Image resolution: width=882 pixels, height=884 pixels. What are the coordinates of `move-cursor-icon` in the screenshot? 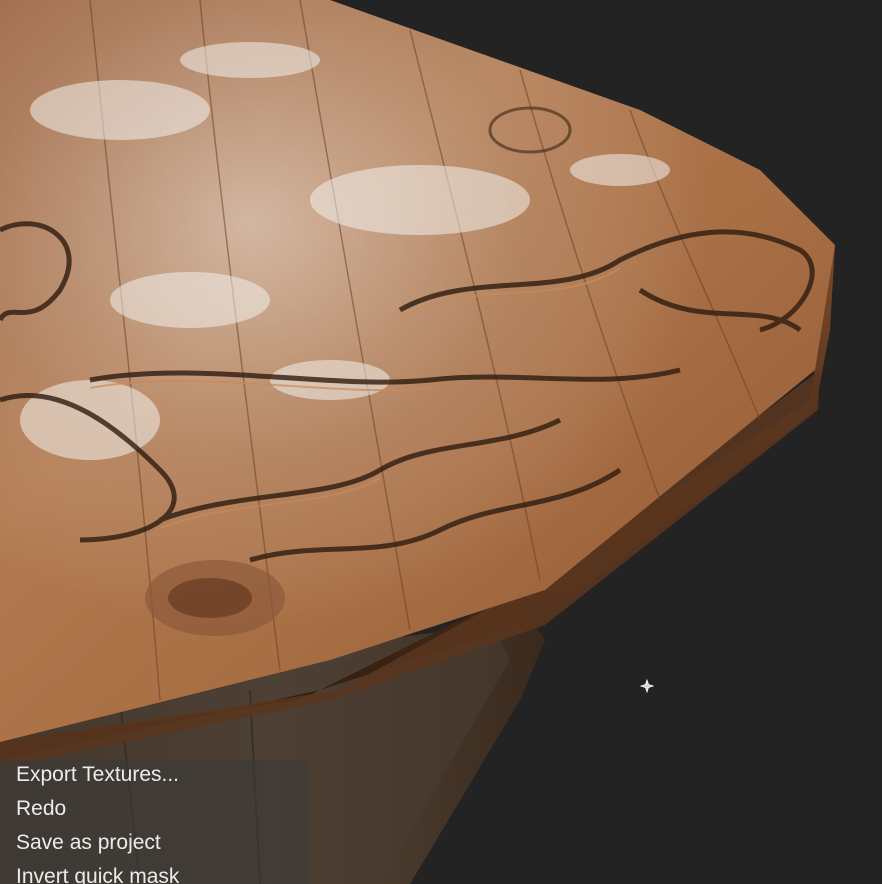 It's located at (647, 686).